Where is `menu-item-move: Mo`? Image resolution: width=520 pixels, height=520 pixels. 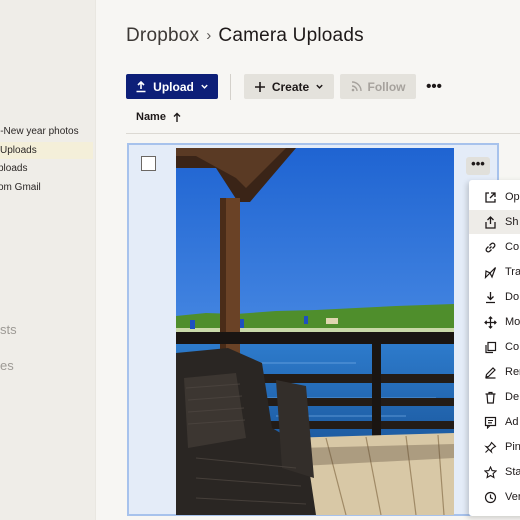 menu-item-move: Mo is located at coordinates (494, 322).